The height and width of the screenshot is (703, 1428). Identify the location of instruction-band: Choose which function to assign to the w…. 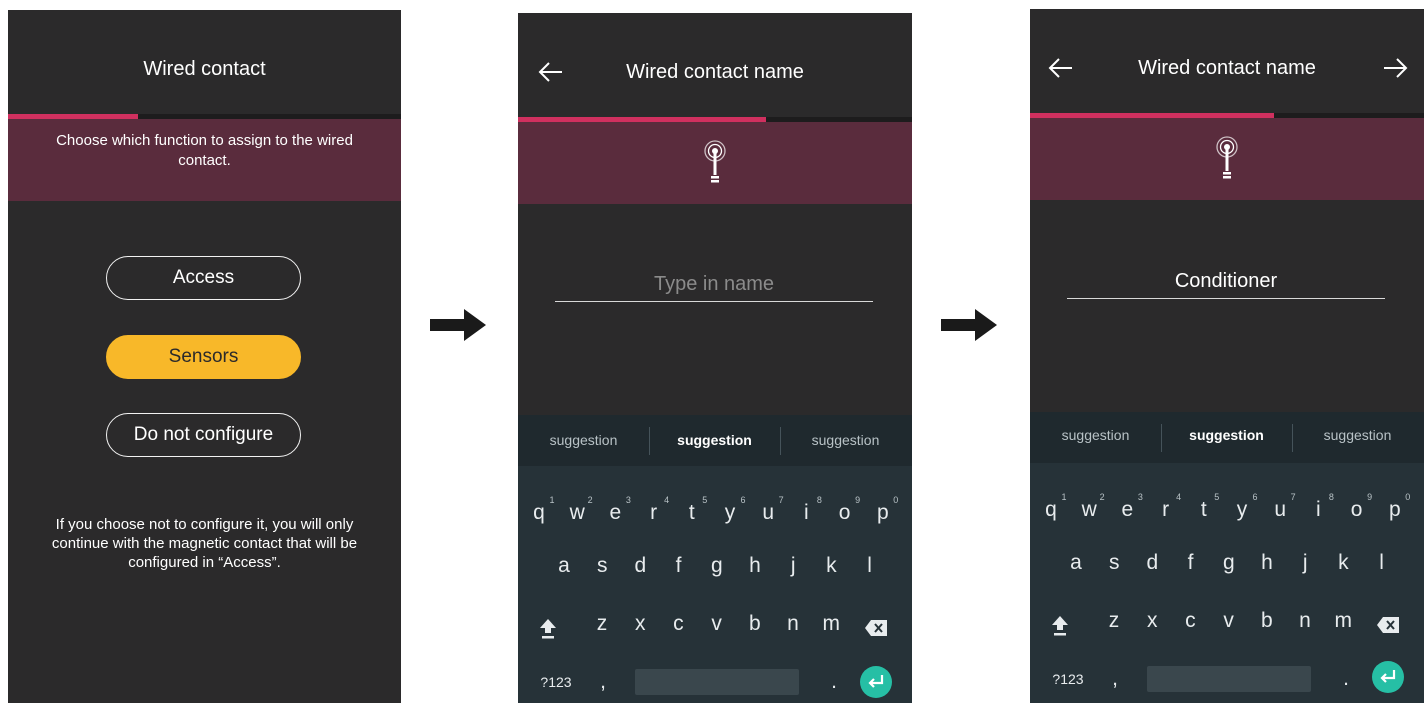
(204, 160).